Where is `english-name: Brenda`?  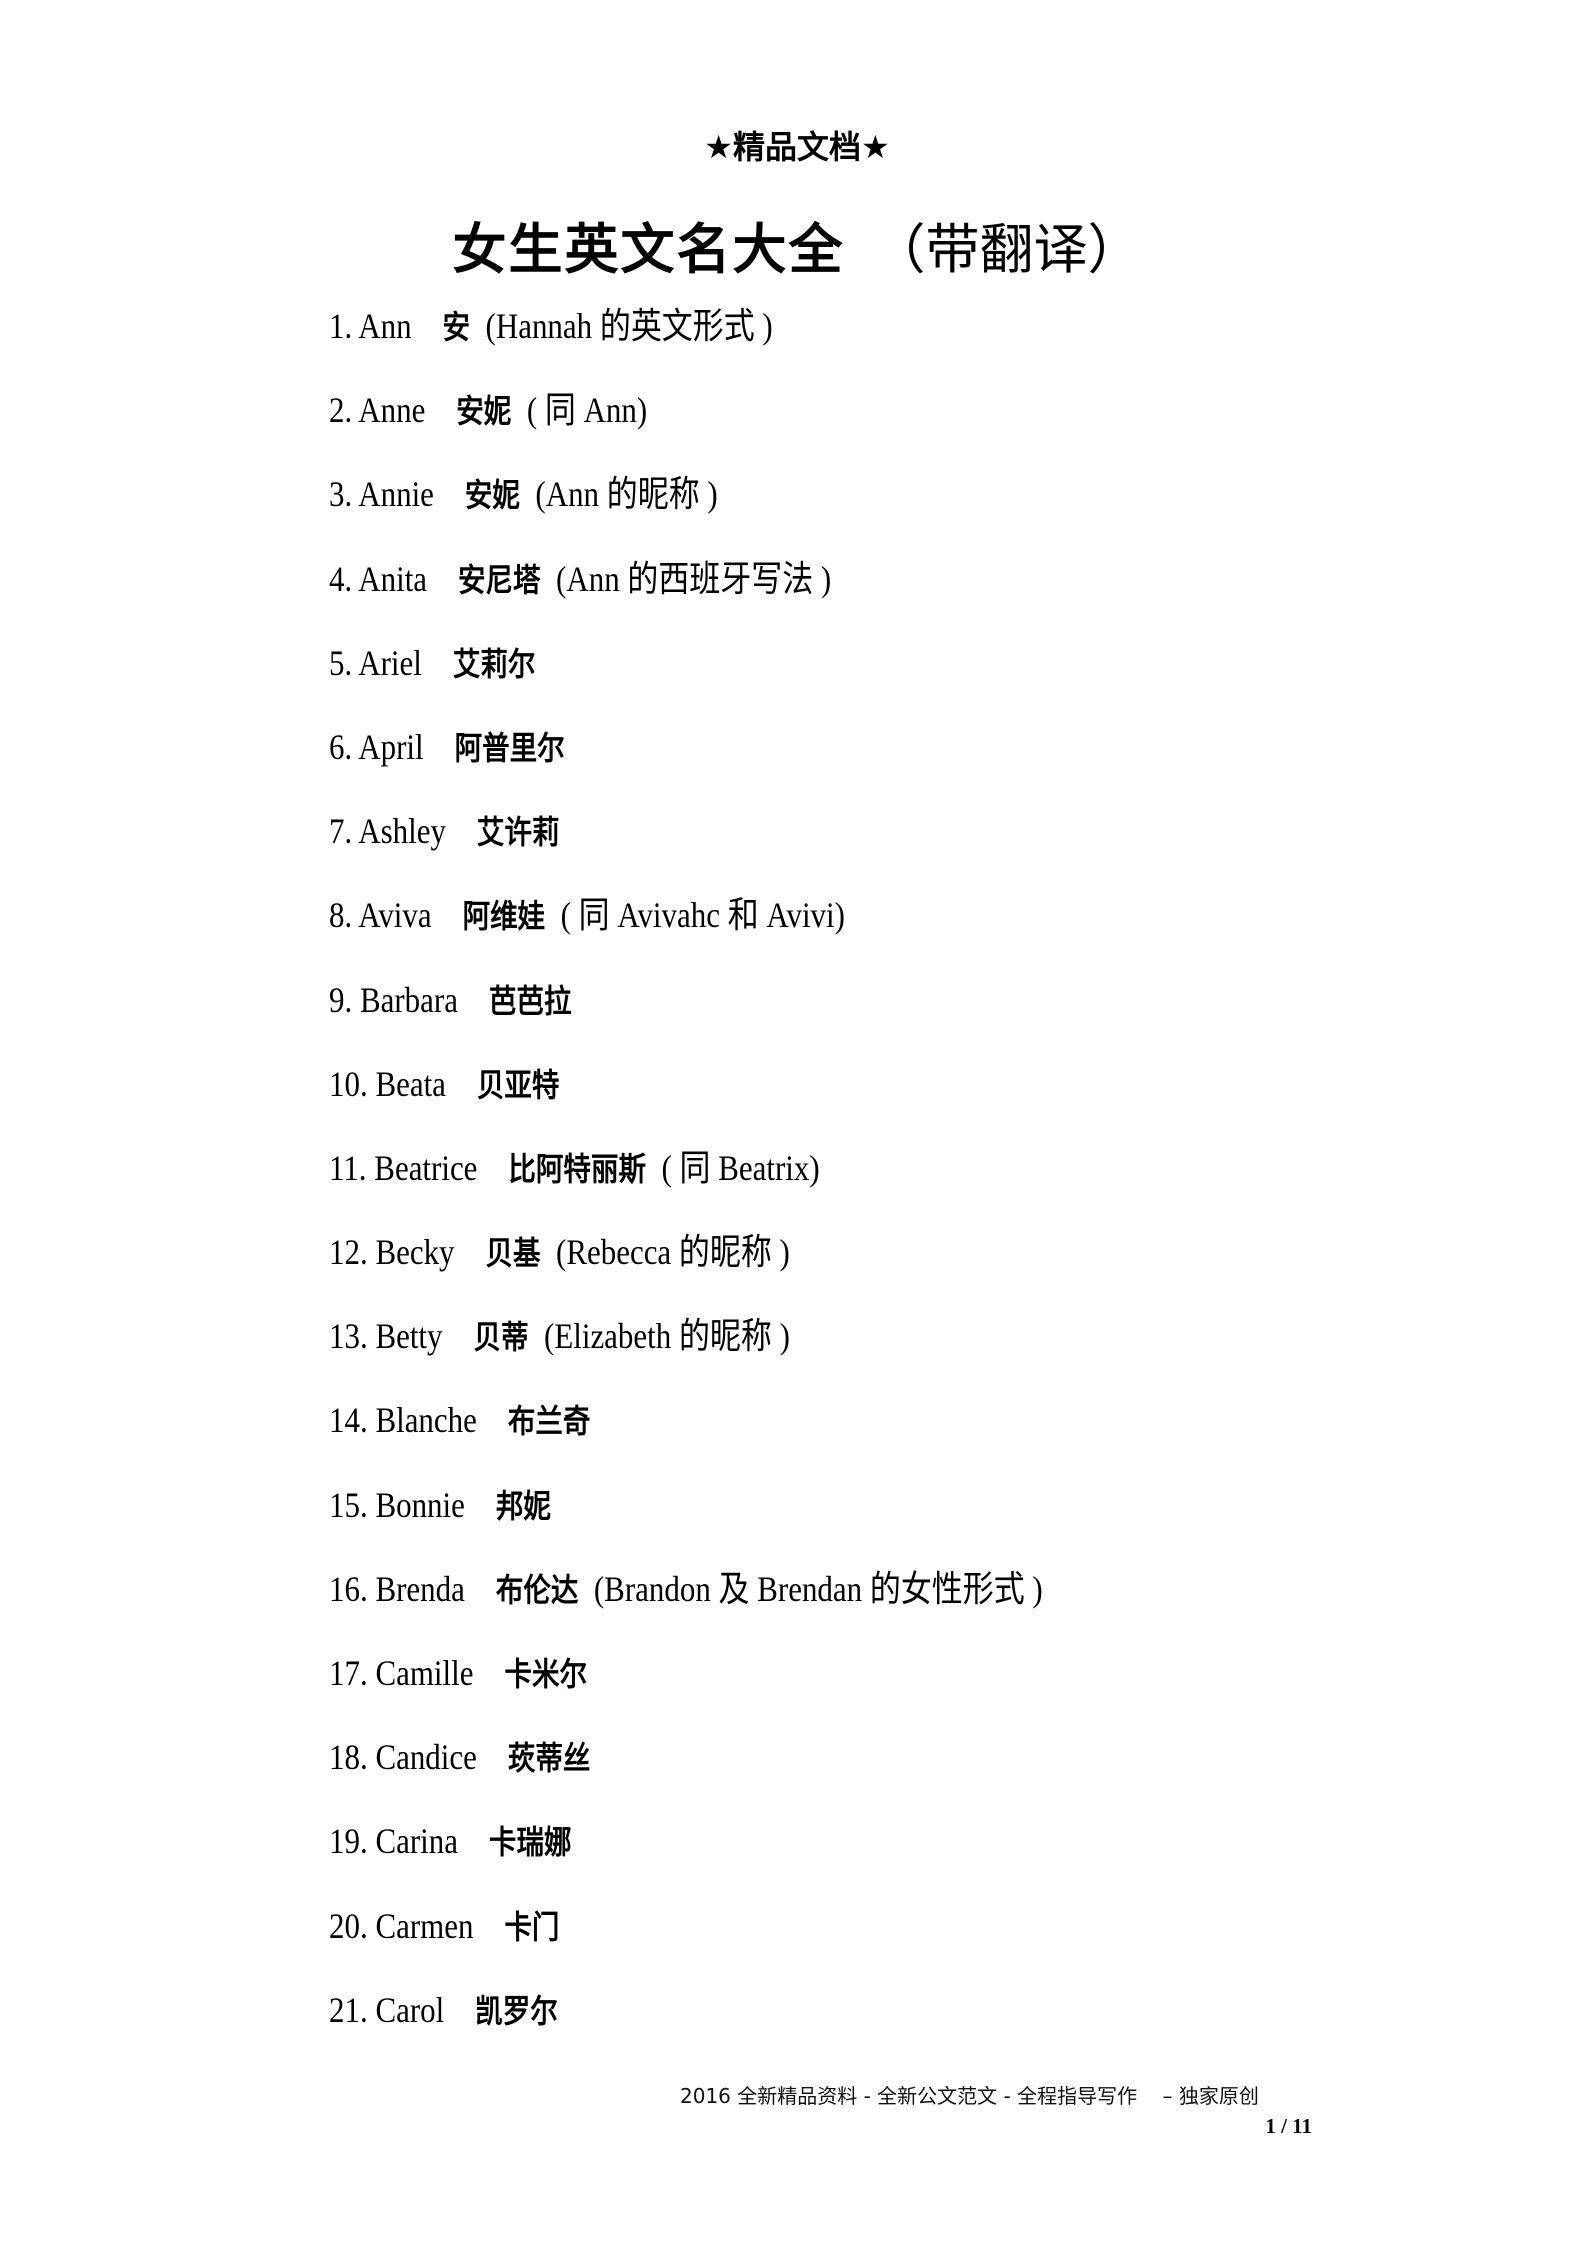 english-name: Brenda is located at coordinates (420, 1588).